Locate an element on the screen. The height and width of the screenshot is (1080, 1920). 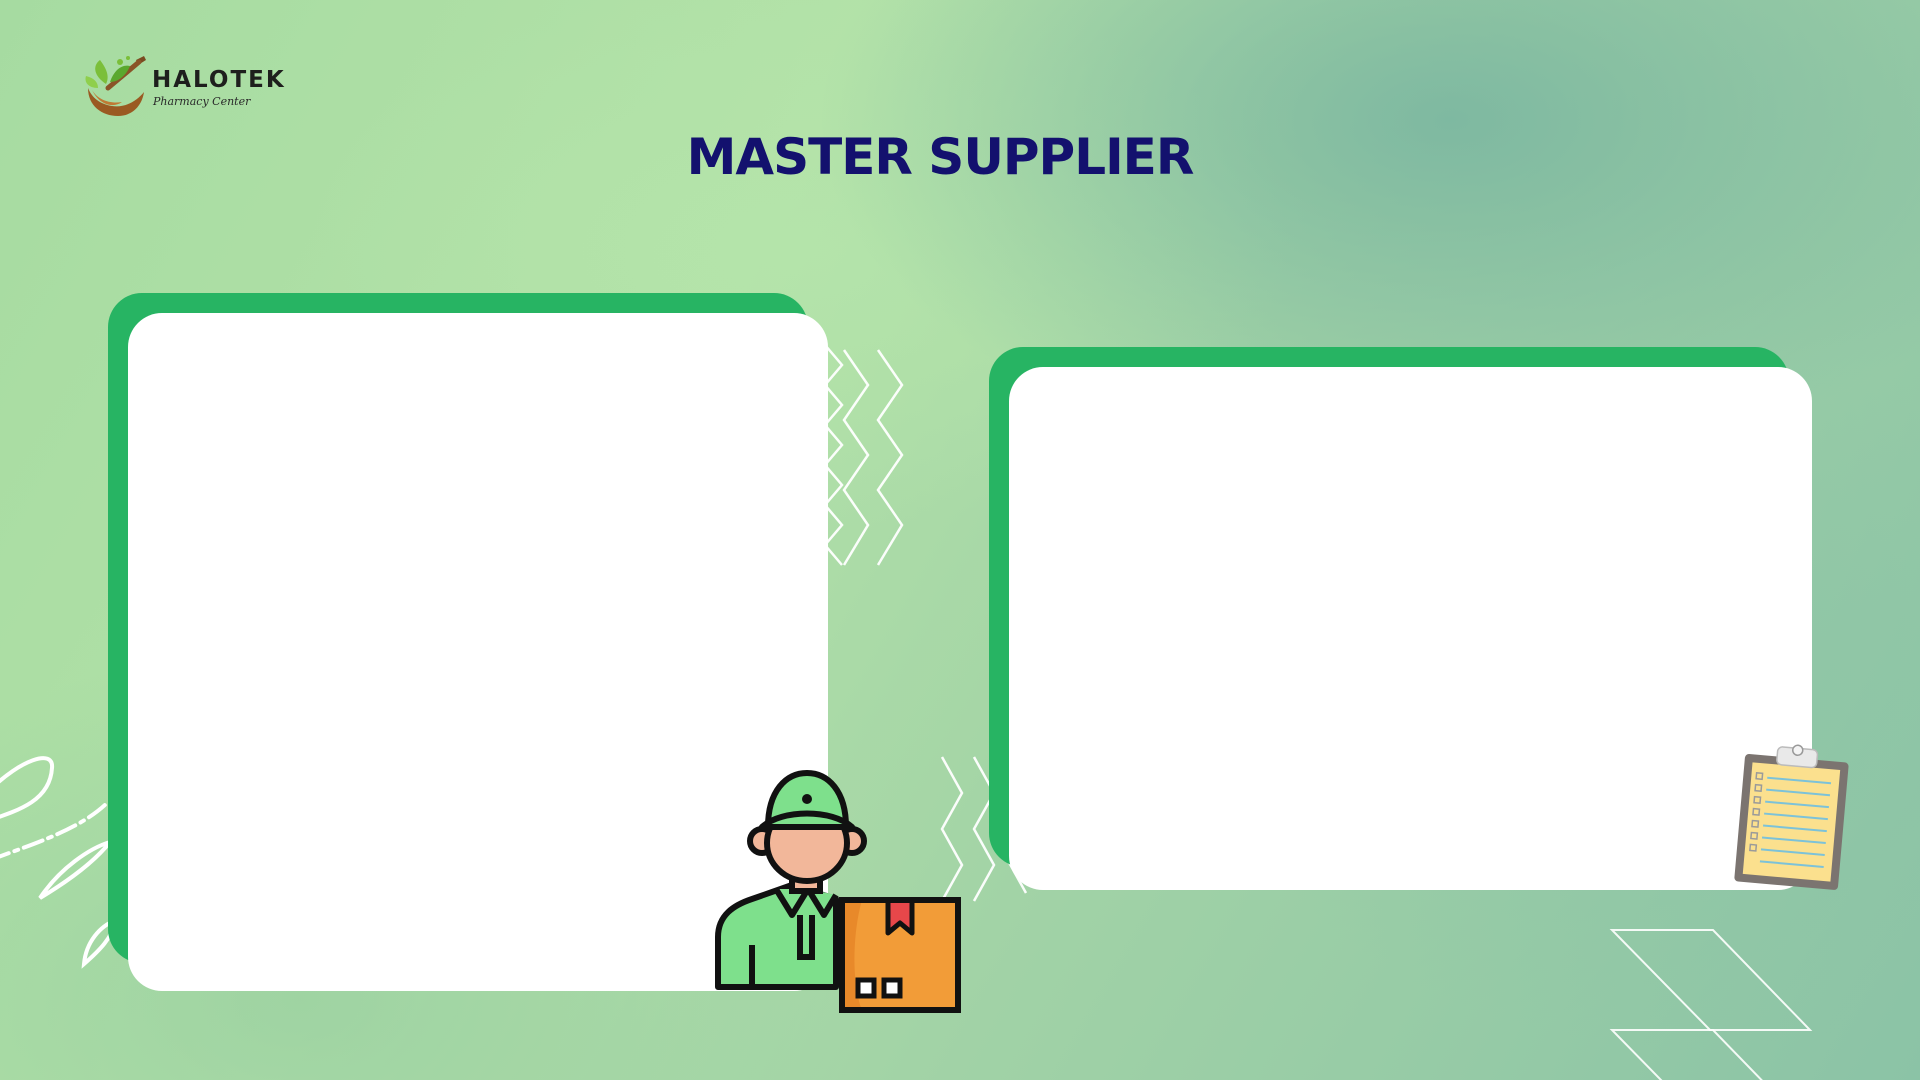
mortar-pestle-leaf-icon is located at coordinates (115, 86).